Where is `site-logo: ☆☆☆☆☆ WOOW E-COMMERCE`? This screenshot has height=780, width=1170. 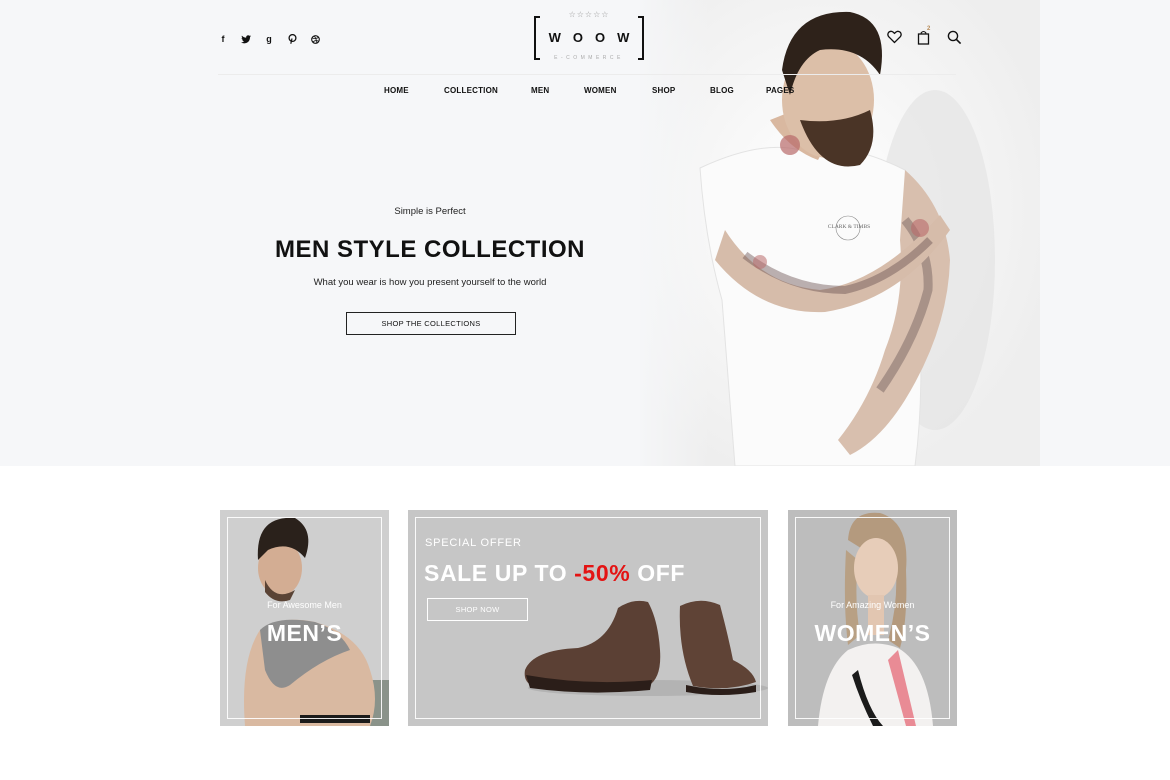
site-logo: ☆☆☆☆☆ WOOW E-COMMERCE is located at coordinates (589, 35).